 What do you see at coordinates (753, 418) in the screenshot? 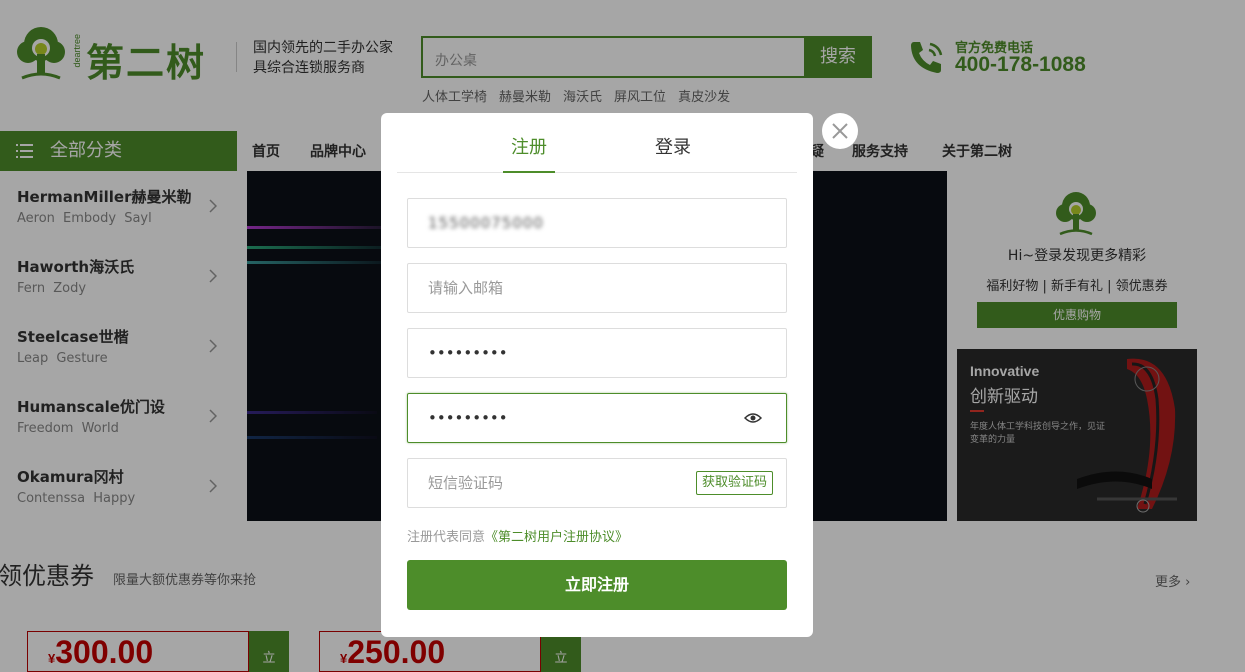
I see `eye-icon` at bounding box center [753, 418].